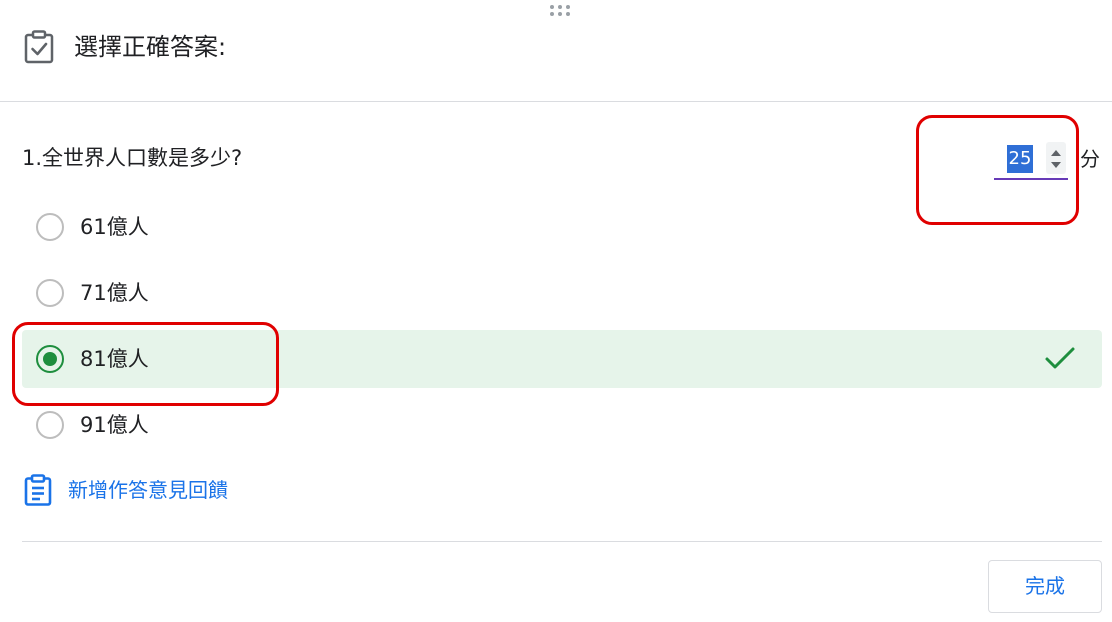 This screenshot has height=622, width=1112. Describe the element at coordinates (562, 293) in the screenshot. I see `answer-option-2: 71億人` at that location.